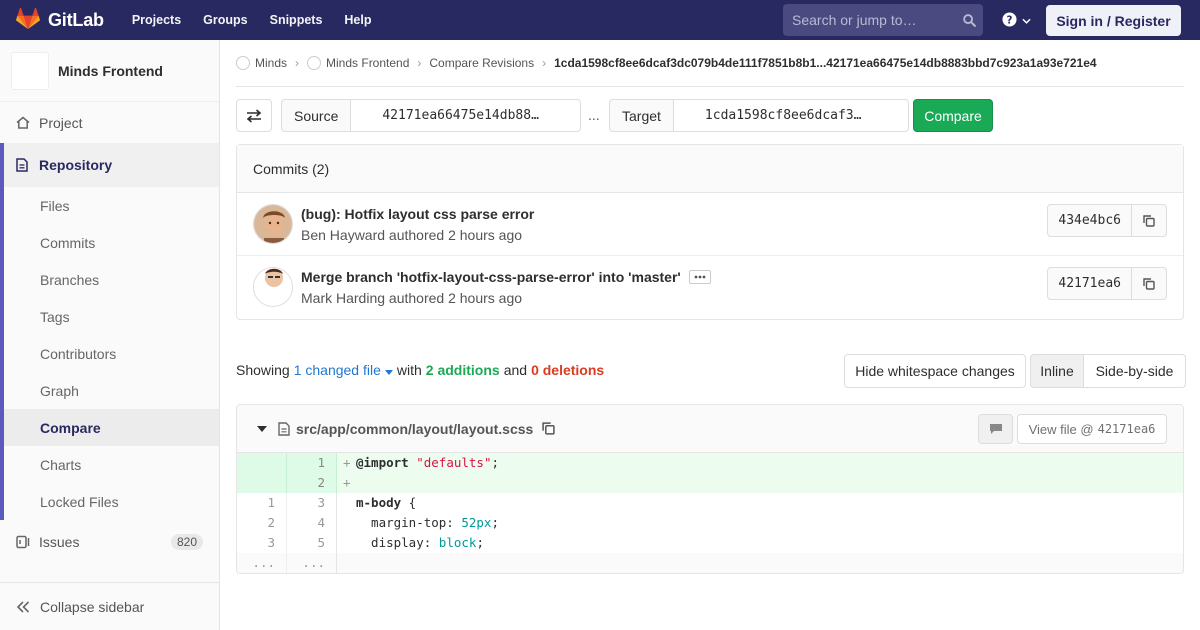 This screenshot has height=630, width=1200. Describe the element at coordinates (1113, 20) in the screenshot. I see `sign-in-button: Sign in / Register` at that location.